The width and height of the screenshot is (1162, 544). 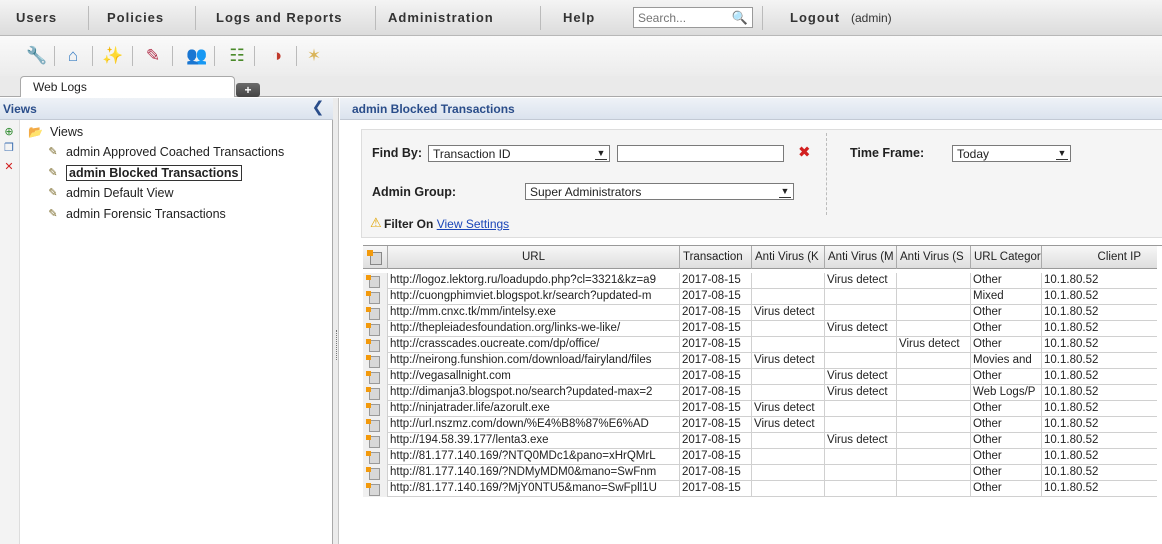 What do you see at coordinates (9, 132) in the screenshot?
I see `add-view-icon: ⊕` at bounding box center [9, 132].